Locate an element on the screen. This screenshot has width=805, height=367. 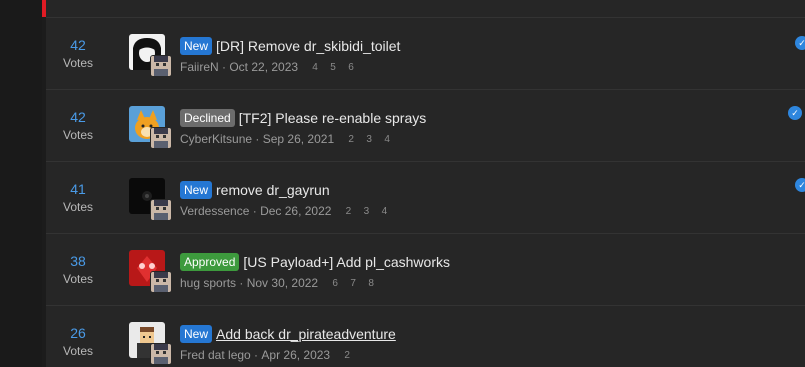
page-links: 6 7 8 is located at coordinates (355, 283).